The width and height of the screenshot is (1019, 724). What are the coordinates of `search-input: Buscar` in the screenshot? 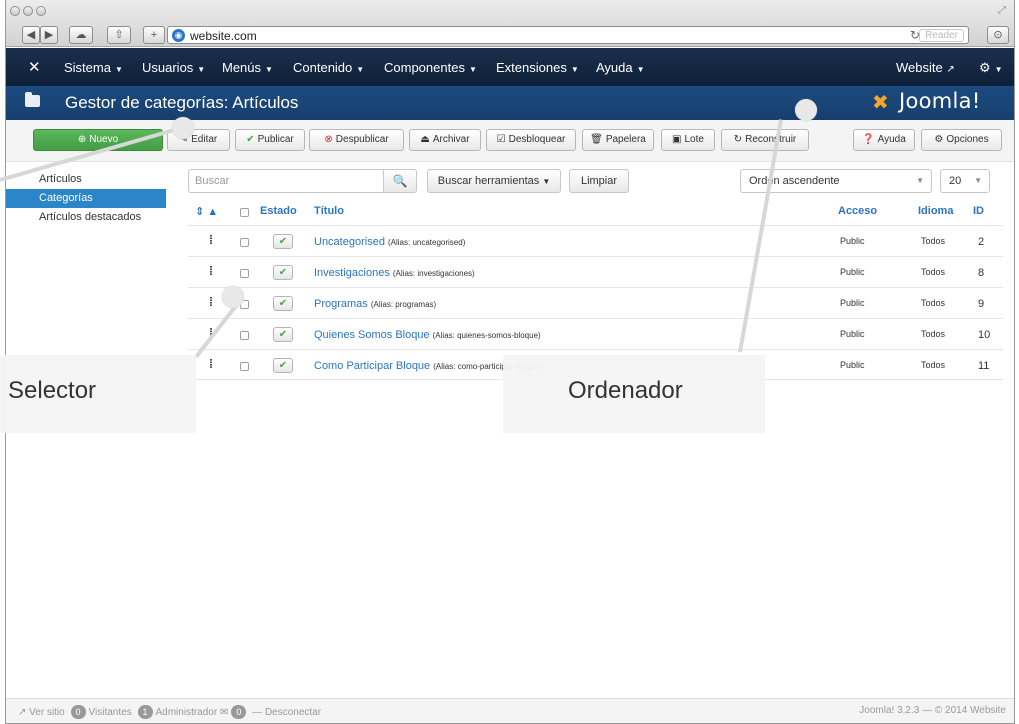 It's located at (286, 181).